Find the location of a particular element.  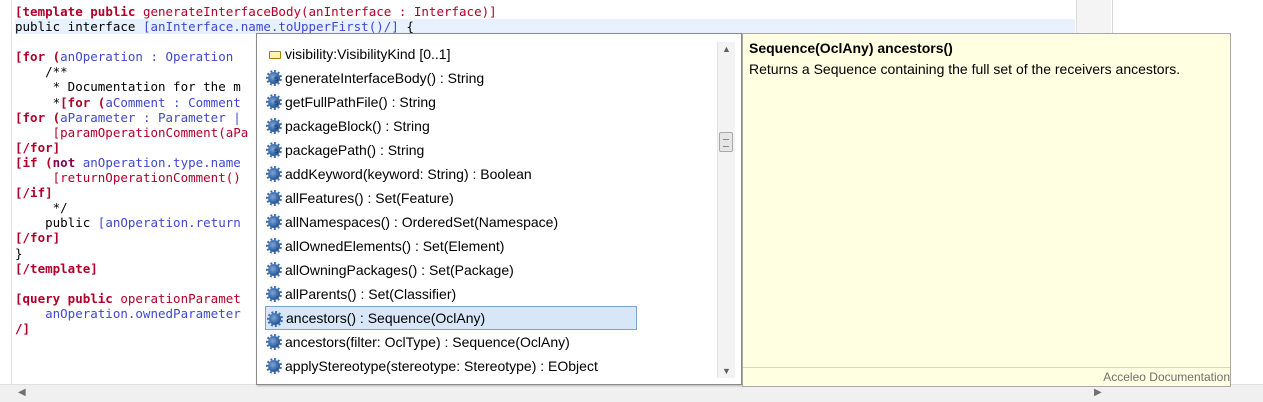

code-token: not is located at coordinates (67, 162).